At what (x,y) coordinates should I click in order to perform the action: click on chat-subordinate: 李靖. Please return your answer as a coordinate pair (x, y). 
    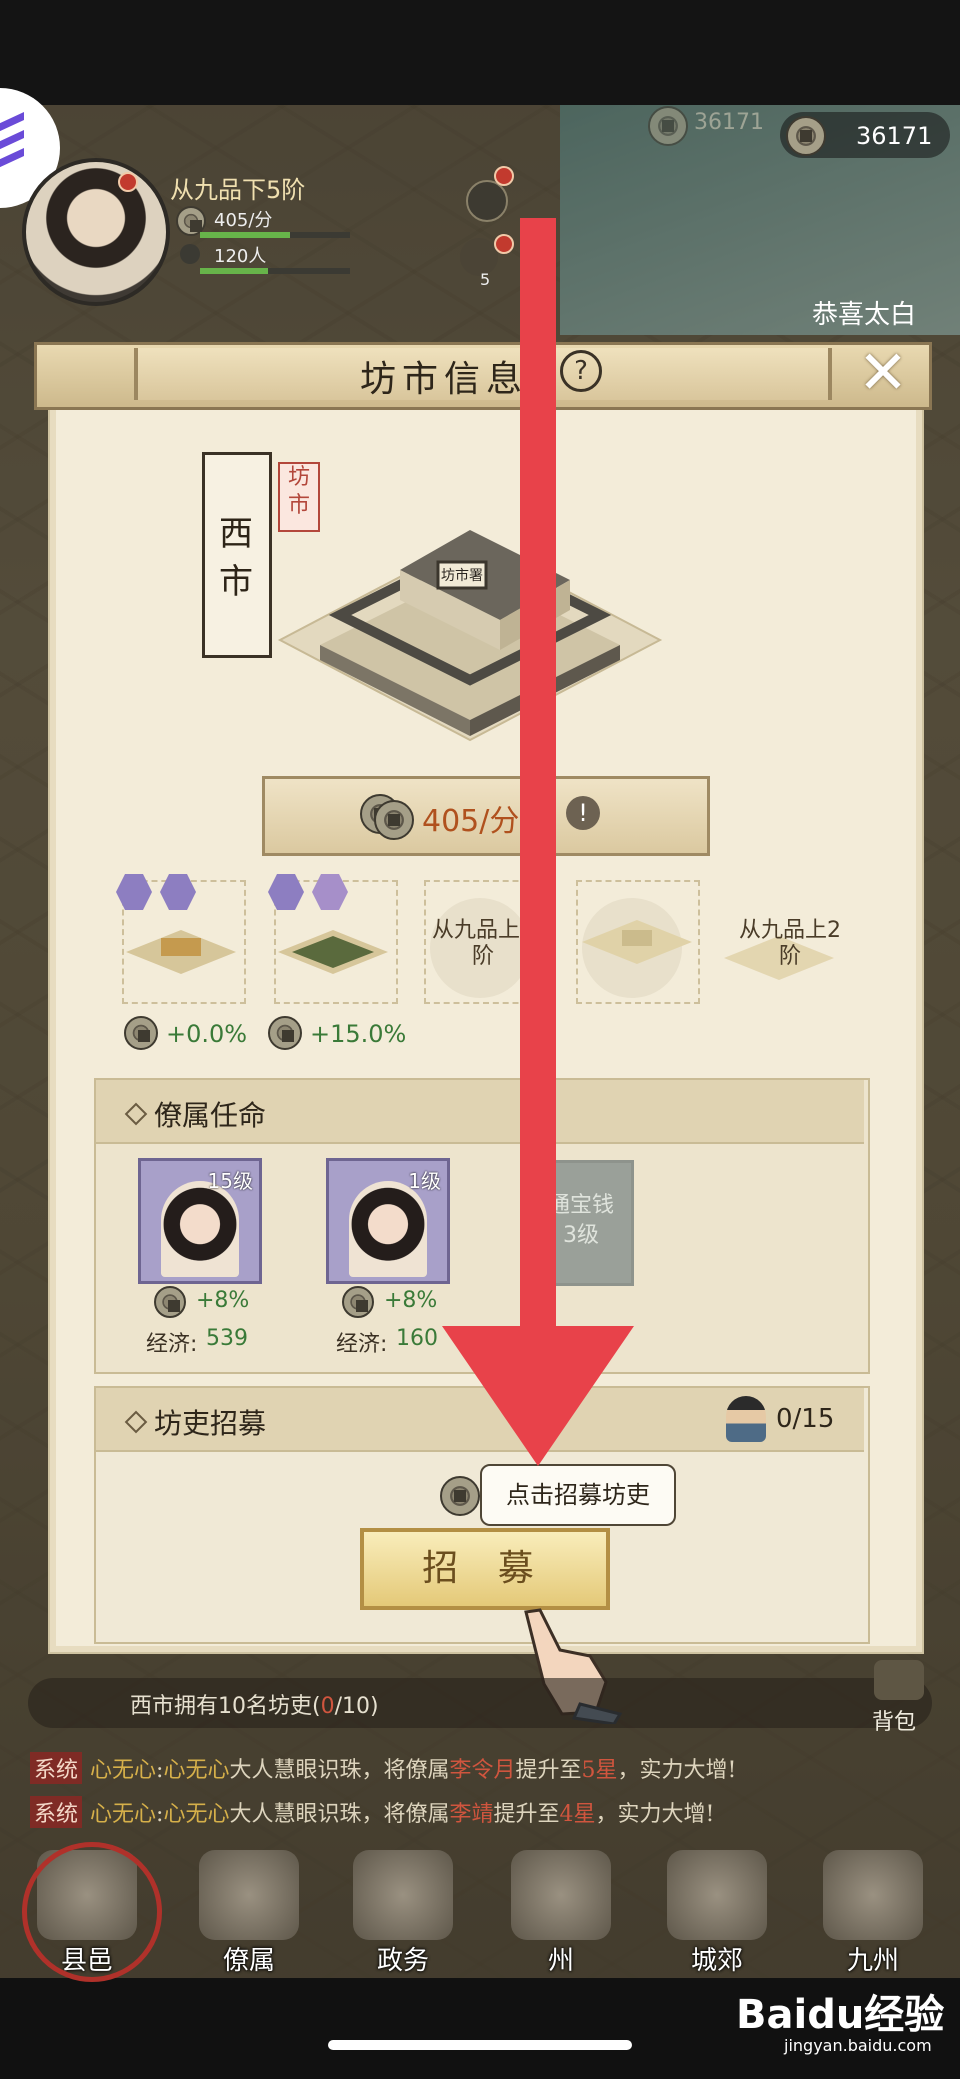
    Looking at the image, I should click on (471, 1814).